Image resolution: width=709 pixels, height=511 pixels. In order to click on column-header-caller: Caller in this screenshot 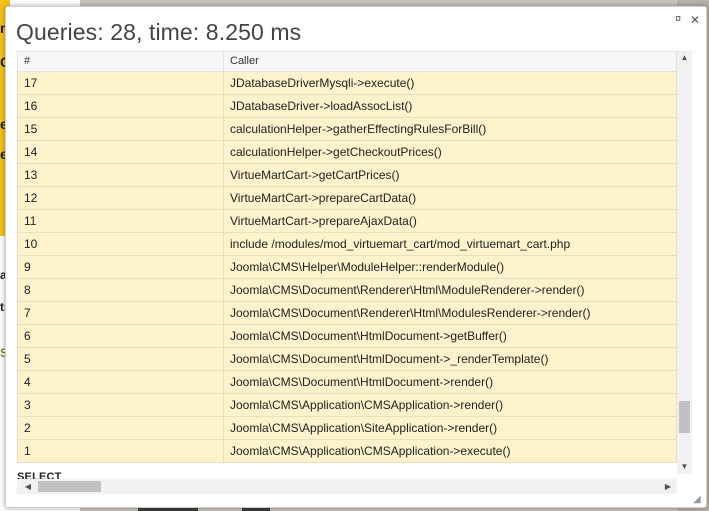, I will do `click(450, 61)`.